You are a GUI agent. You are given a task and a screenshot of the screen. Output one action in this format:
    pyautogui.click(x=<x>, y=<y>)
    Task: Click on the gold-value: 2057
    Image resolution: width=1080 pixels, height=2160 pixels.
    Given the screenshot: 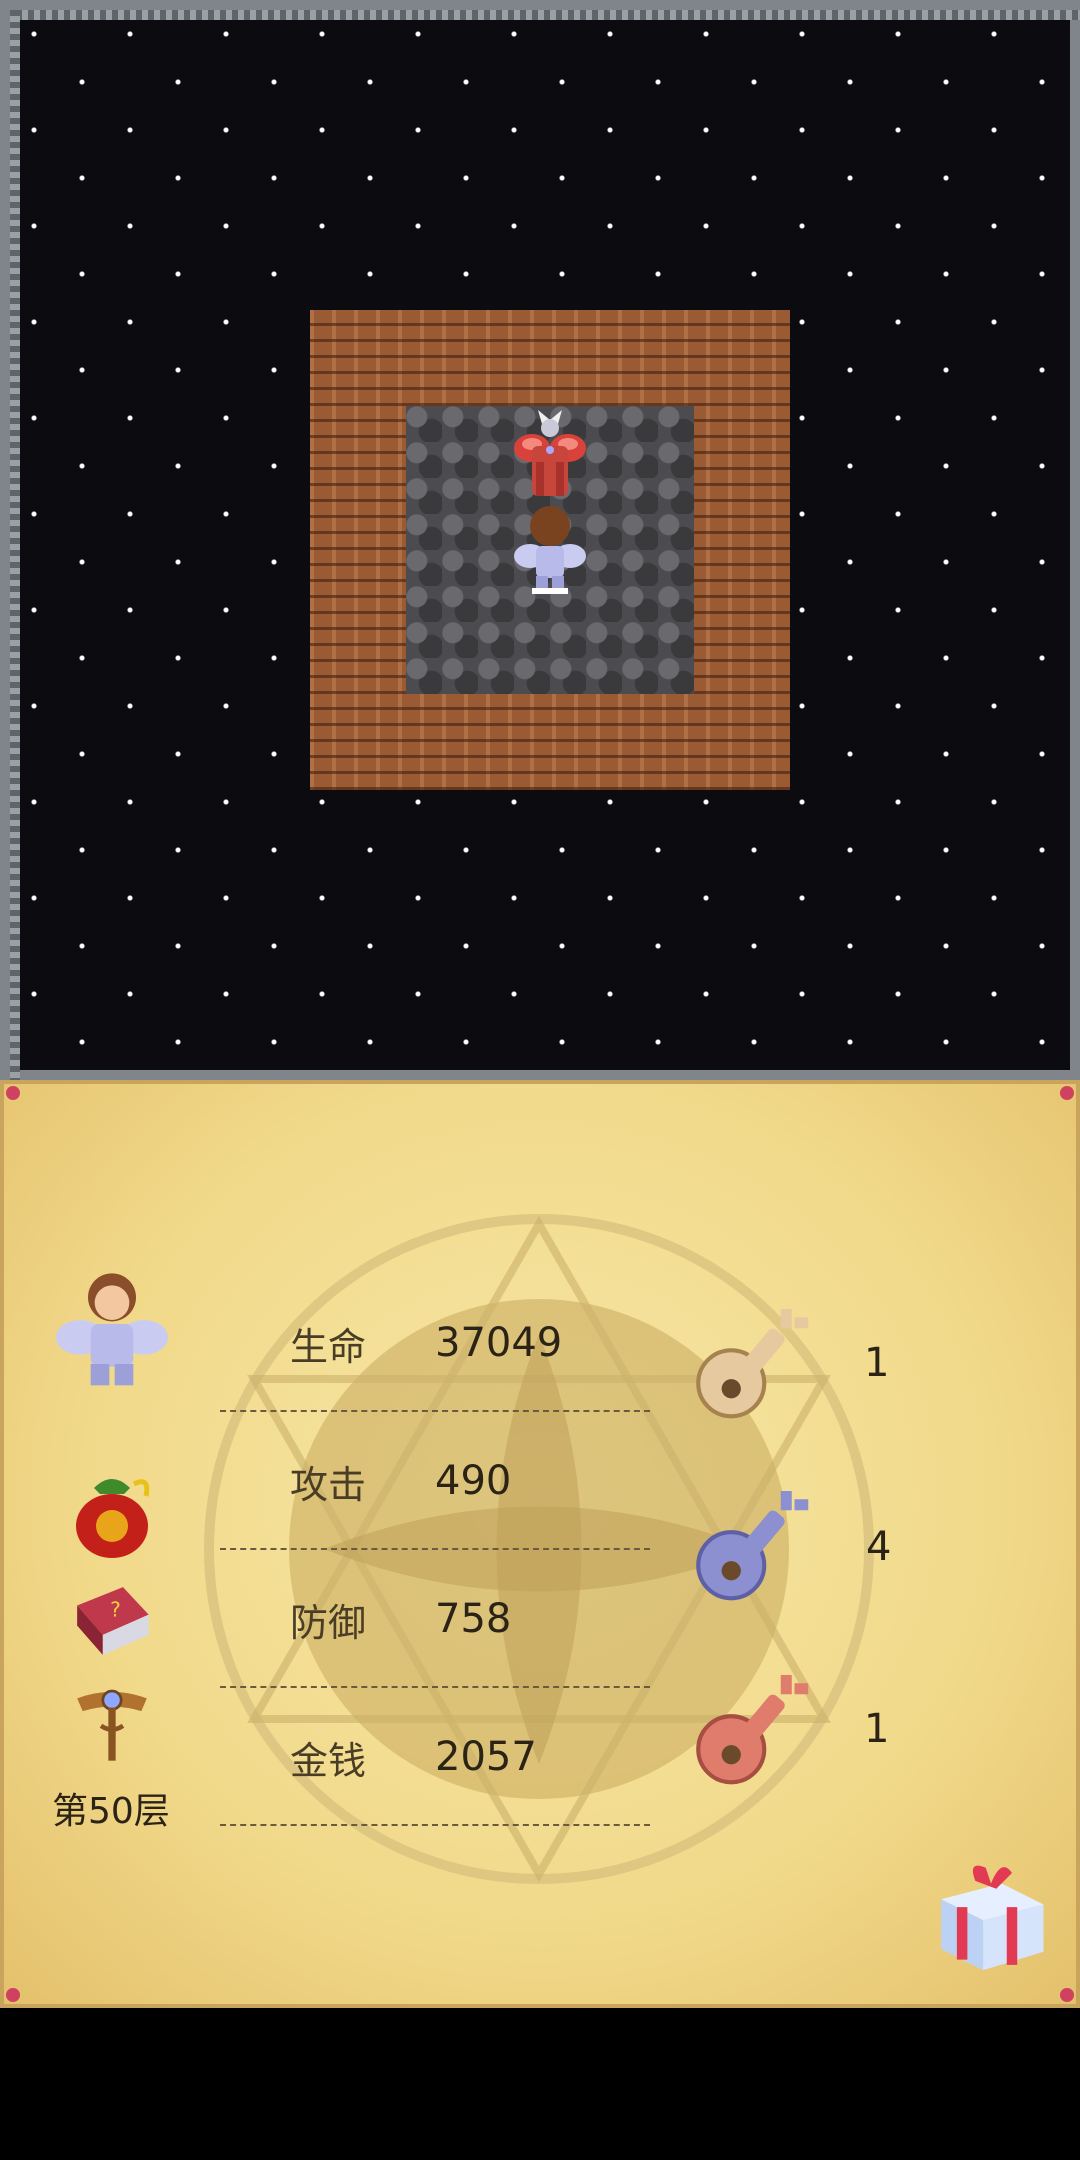 What is the action you would take?
    pyautogui.click(x=486, y=1757)
    